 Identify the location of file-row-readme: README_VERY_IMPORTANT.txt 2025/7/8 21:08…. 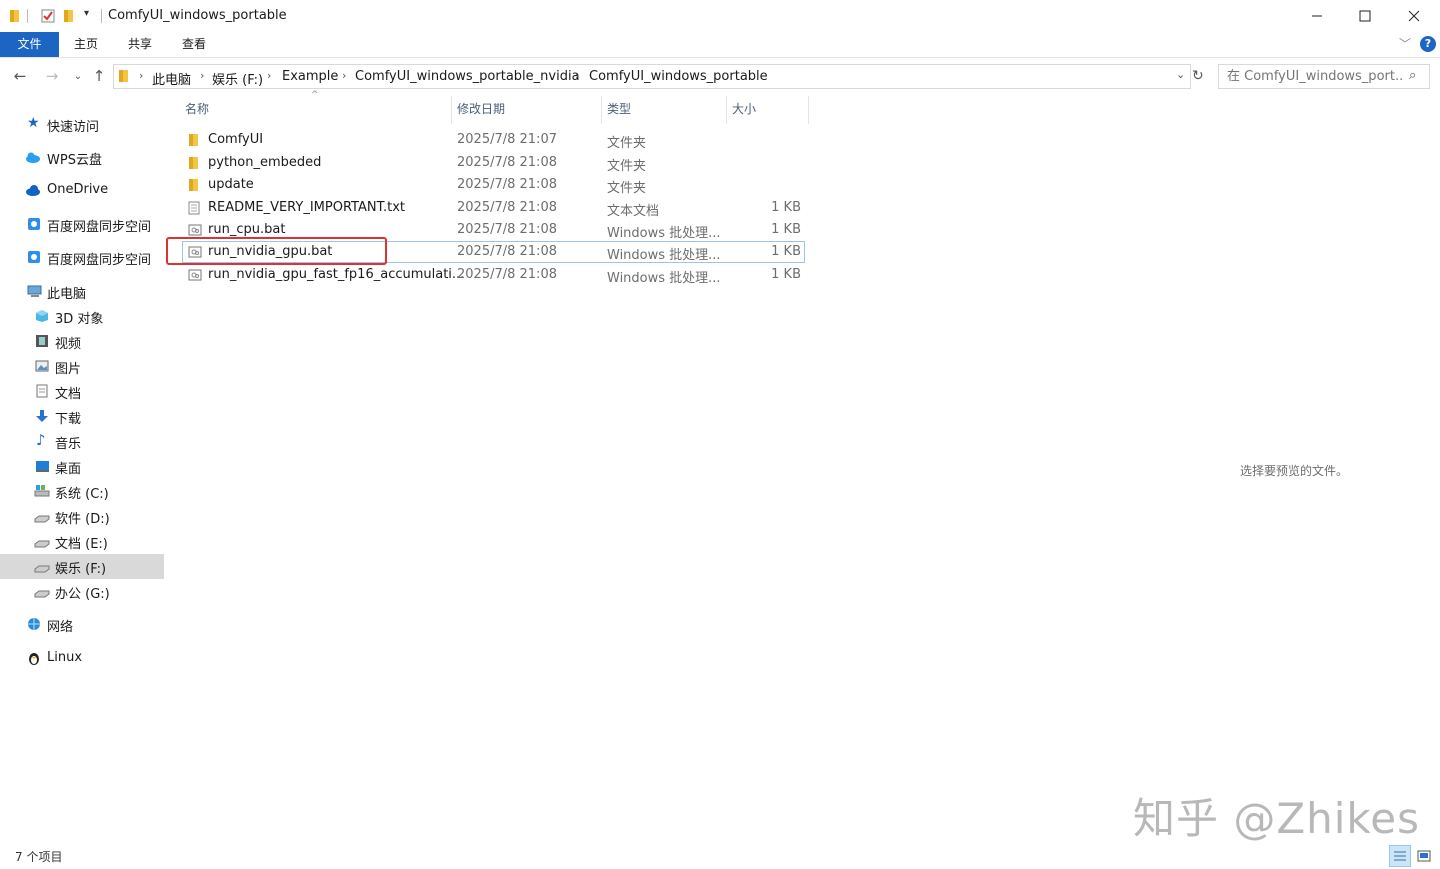
(493, 208).